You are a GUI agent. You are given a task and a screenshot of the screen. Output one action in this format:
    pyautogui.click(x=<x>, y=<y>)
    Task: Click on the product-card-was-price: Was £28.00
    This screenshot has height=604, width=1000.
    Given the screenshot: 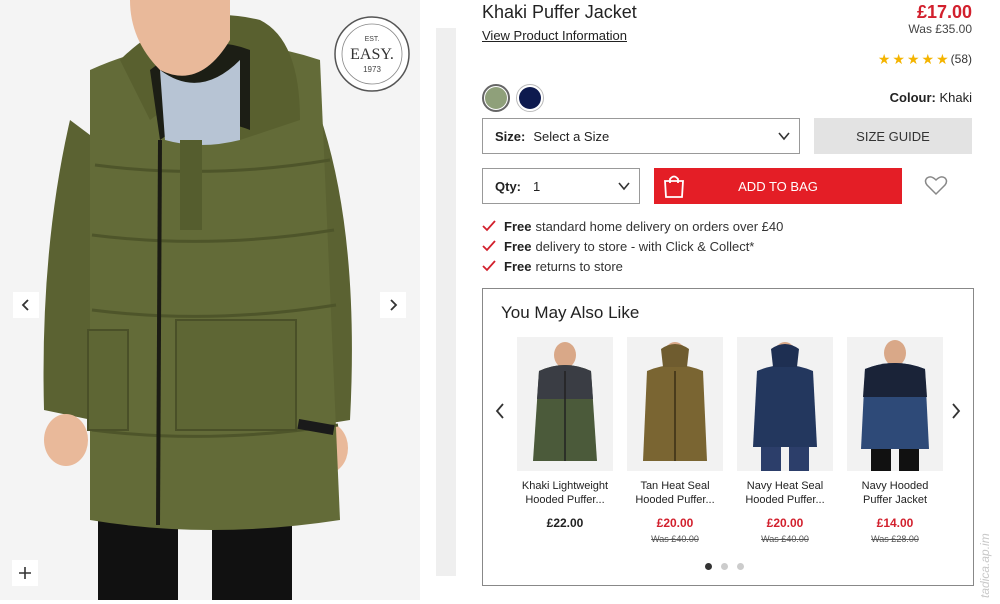 What is the action you would take?
    pyautogui.click(x=895, y=539)
    